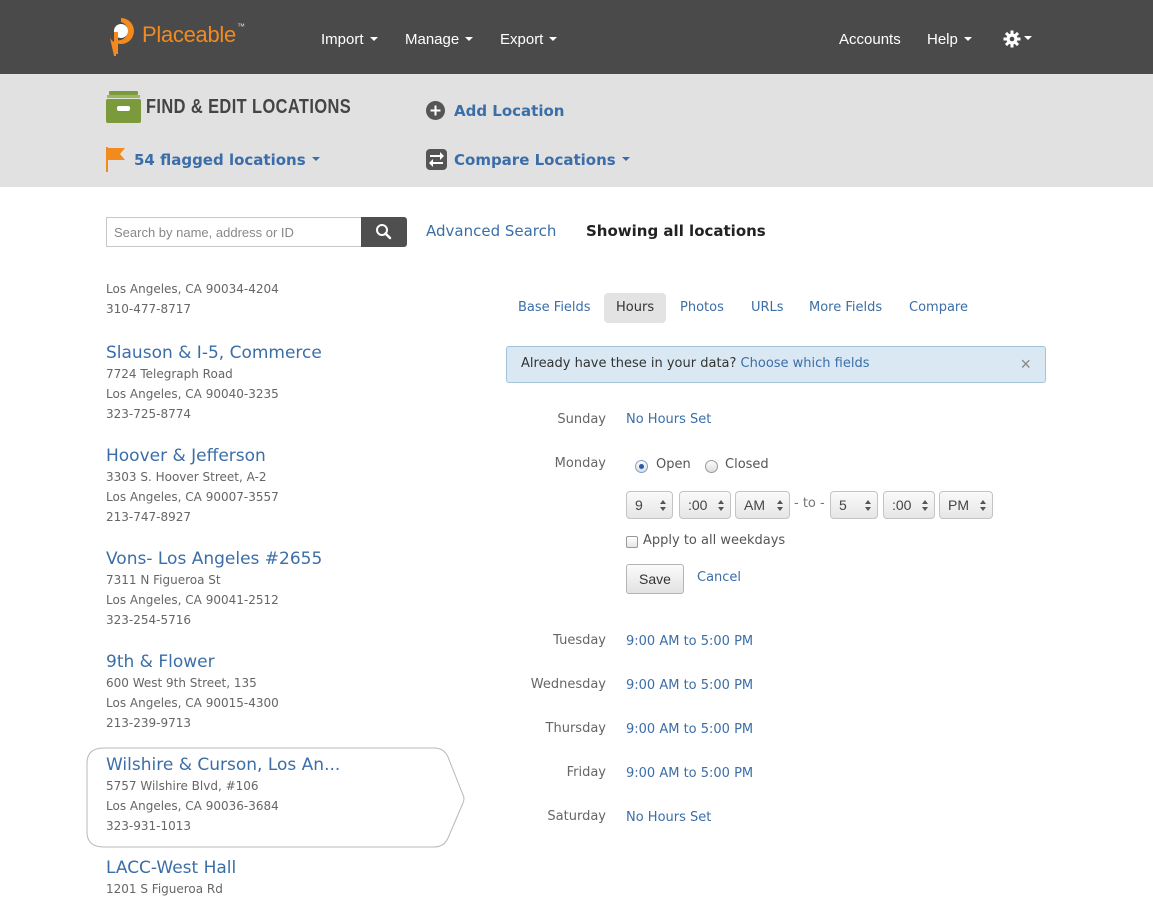 The image size is (1153, 901). What do you see at coordinates (276, 868) in the screenshot?
I see `location-name: LACC-West Hall` at bounding box center [276, 868].